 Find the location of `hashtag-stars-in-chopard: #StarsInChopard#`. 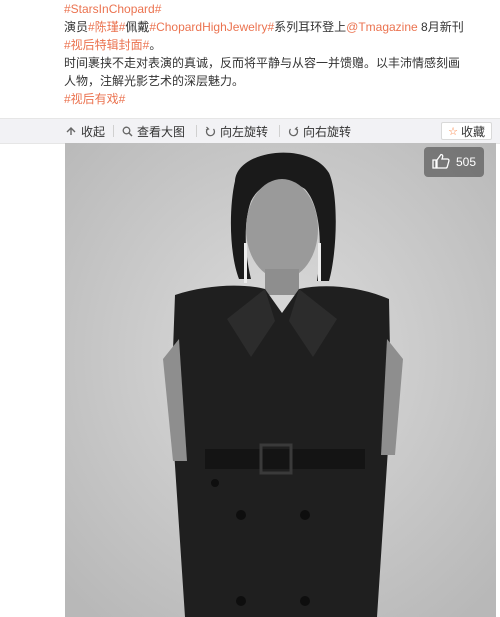

hashtag-stars-in-chopard: #StarsInChopard# is located at coordinates (112, 9).